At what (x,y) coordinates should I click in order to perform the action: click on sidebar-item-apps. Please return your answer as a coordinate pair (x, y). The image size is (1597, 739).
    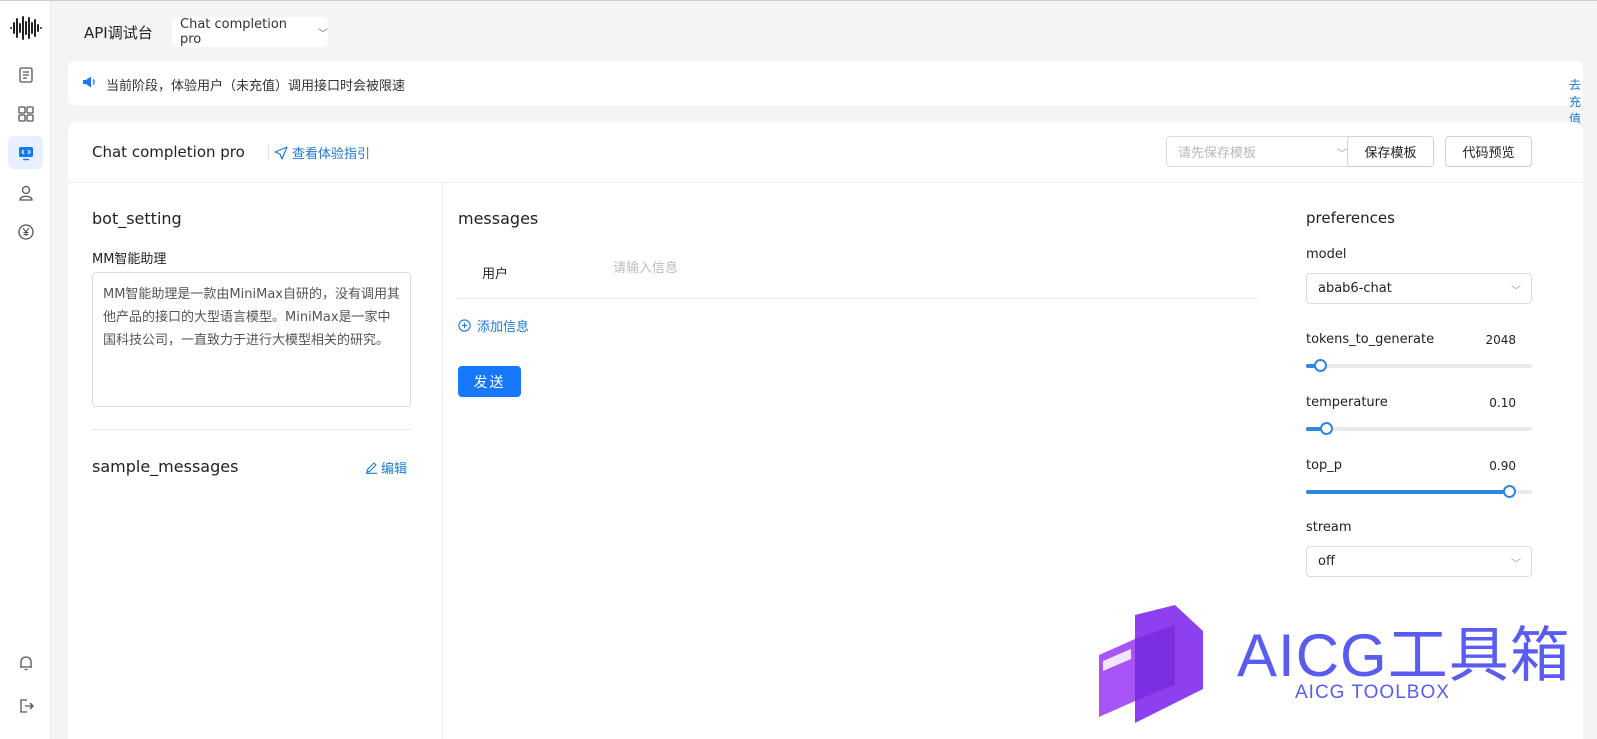
    Looking at the image, I should click on (25, 113).